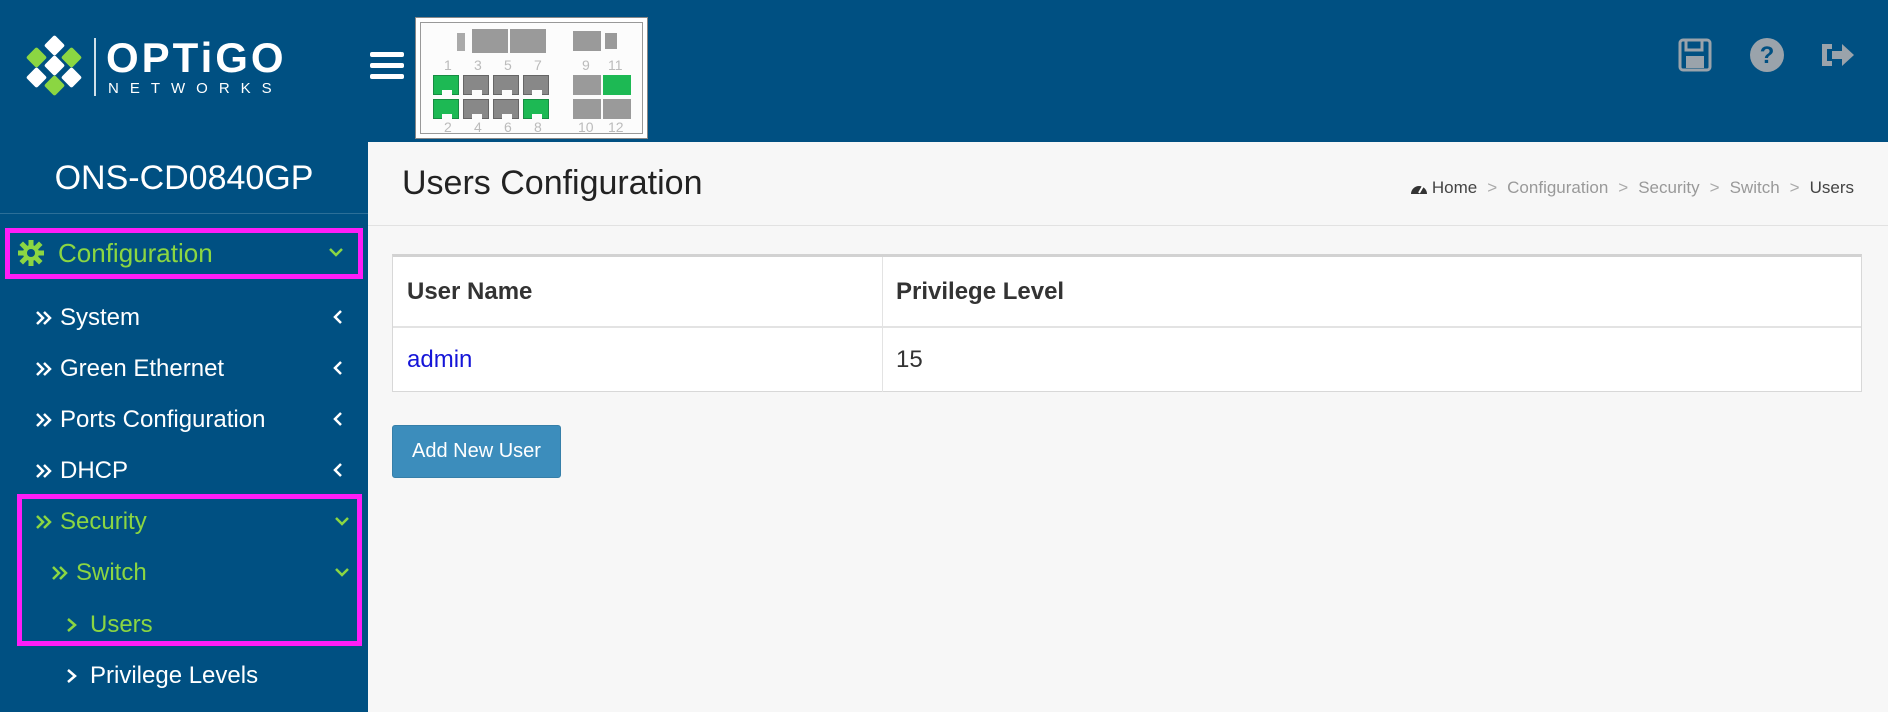  I want to click on port-number: 10, so click(586, 127).